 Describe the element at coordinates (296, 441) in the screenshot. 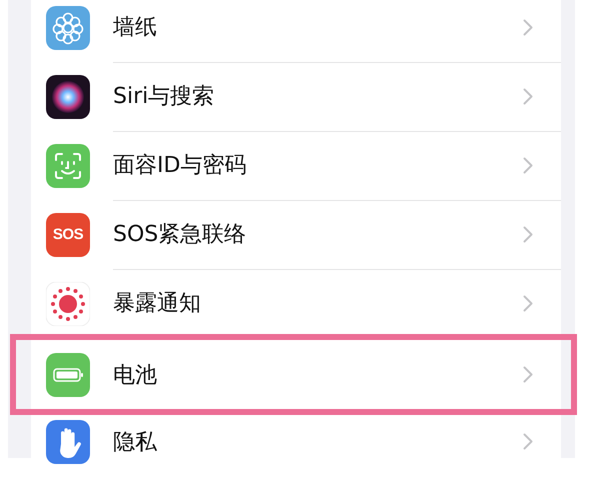

I see `settings-row: 隐私` at that location.